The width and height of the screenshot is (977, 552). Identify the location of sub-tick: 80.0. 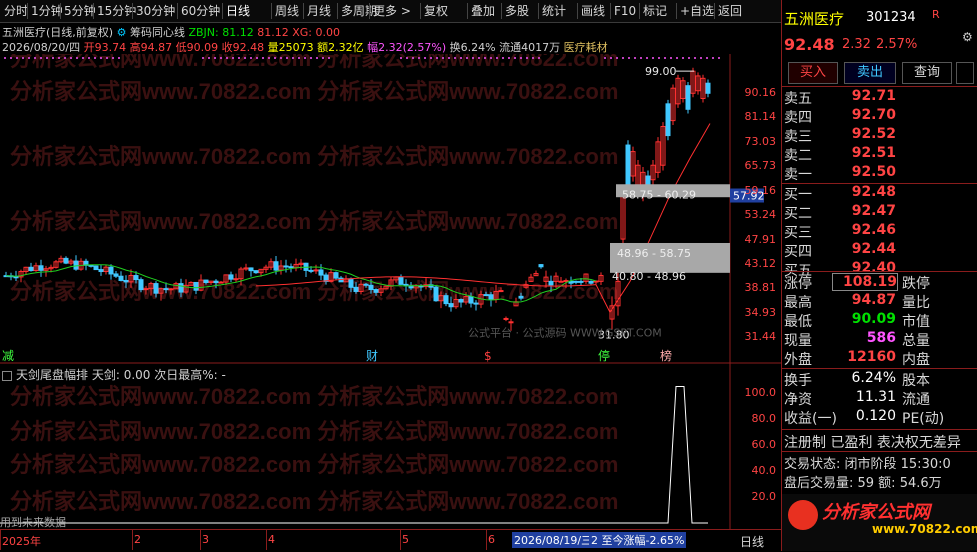
(764, 418).